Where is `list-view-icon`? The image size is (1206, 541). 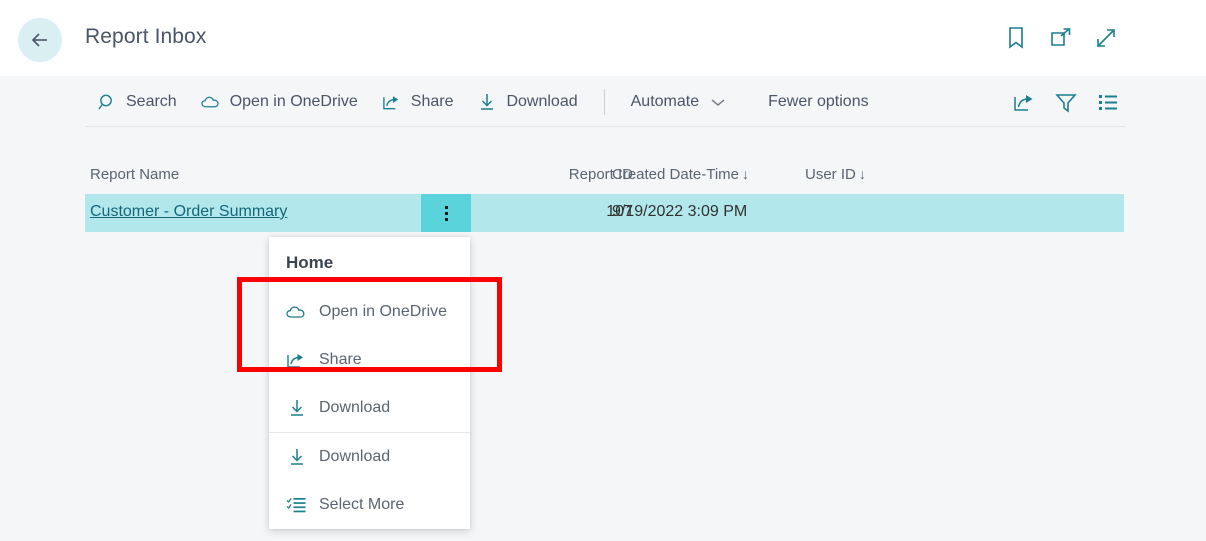
list-view-icon is located at coordinates (1108, 102).